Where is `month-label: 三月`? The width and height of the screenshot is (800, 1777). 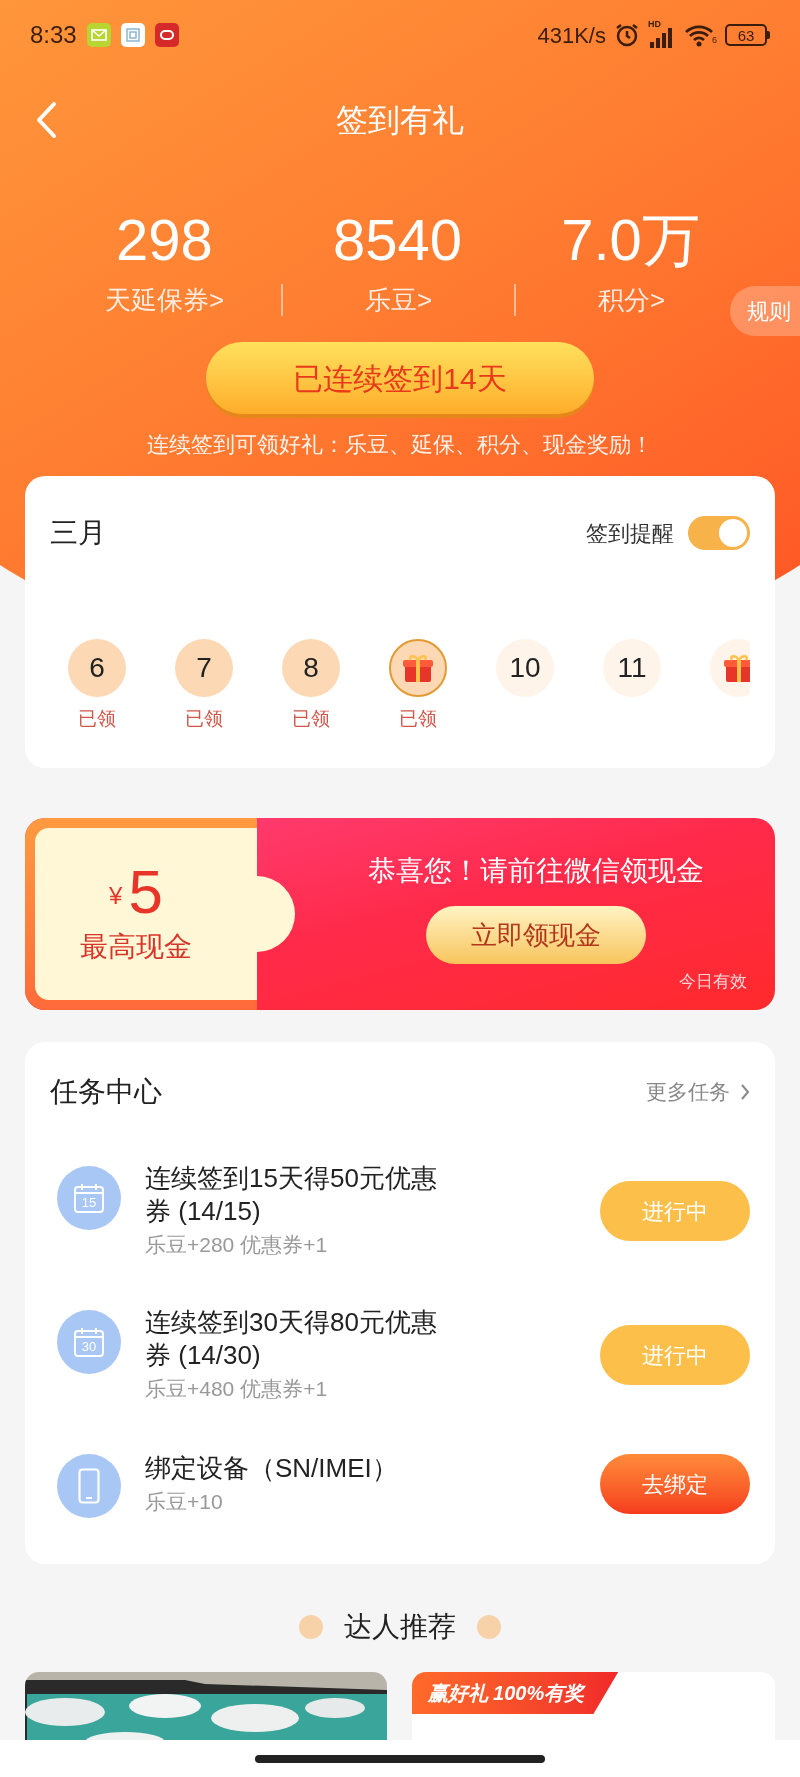
month-label: 三月 is located at coordinates (78, 533).